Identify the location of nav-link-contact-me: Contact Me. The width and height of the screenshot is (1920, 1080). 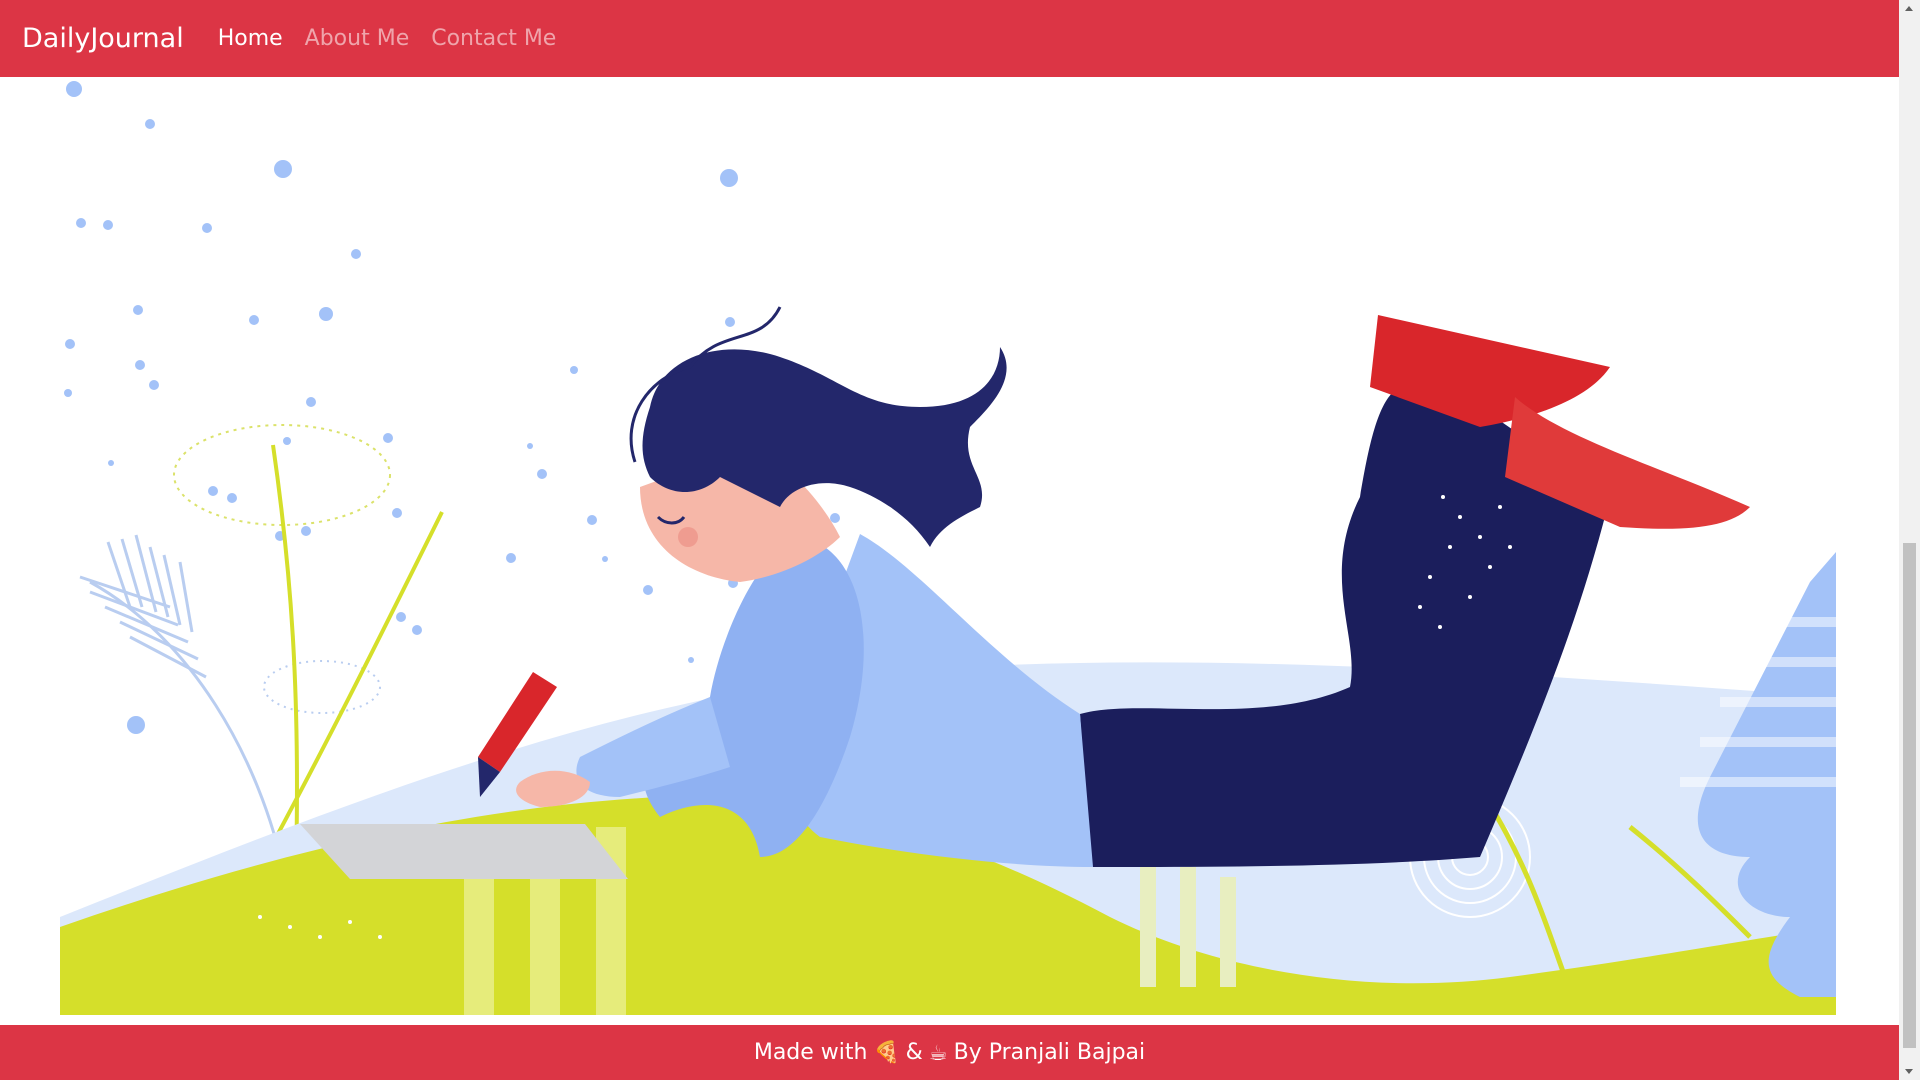
(493, 38).